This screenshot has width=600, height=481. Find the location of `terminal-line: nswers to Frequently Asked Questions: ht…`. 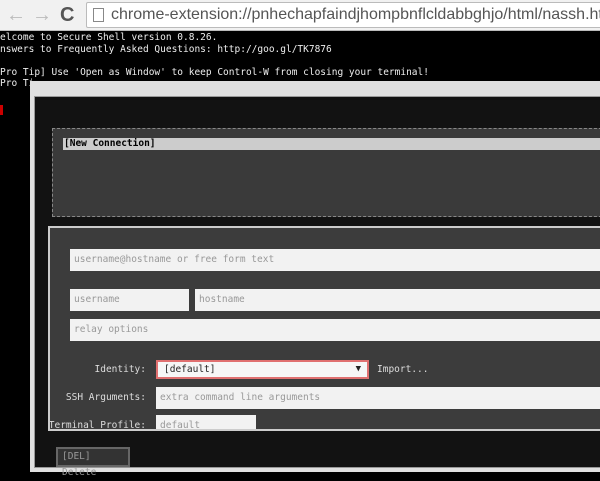

terminal-line: nswers to Frequently Asked Questions: ht… is located at coordinates (166, 49).